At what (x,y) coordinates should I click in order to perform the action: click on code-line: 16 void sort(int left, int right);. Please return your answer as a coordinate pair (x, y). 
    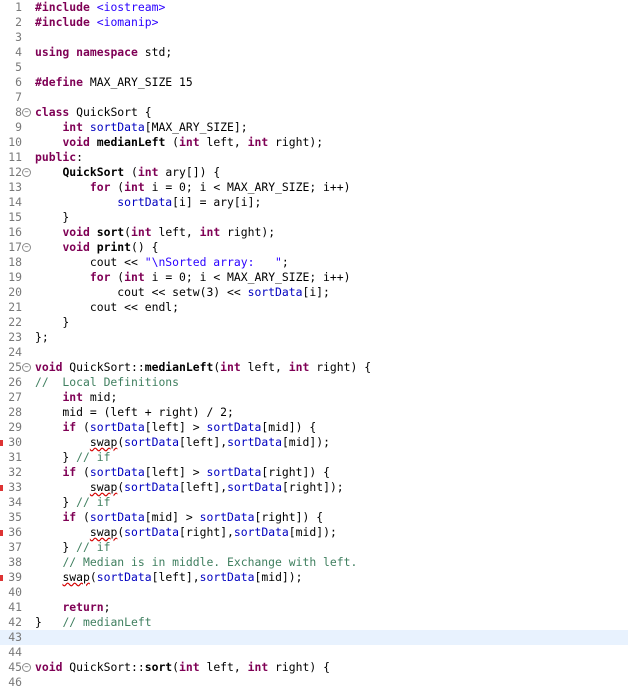
    Looking at the image, I should click on (314, 232).